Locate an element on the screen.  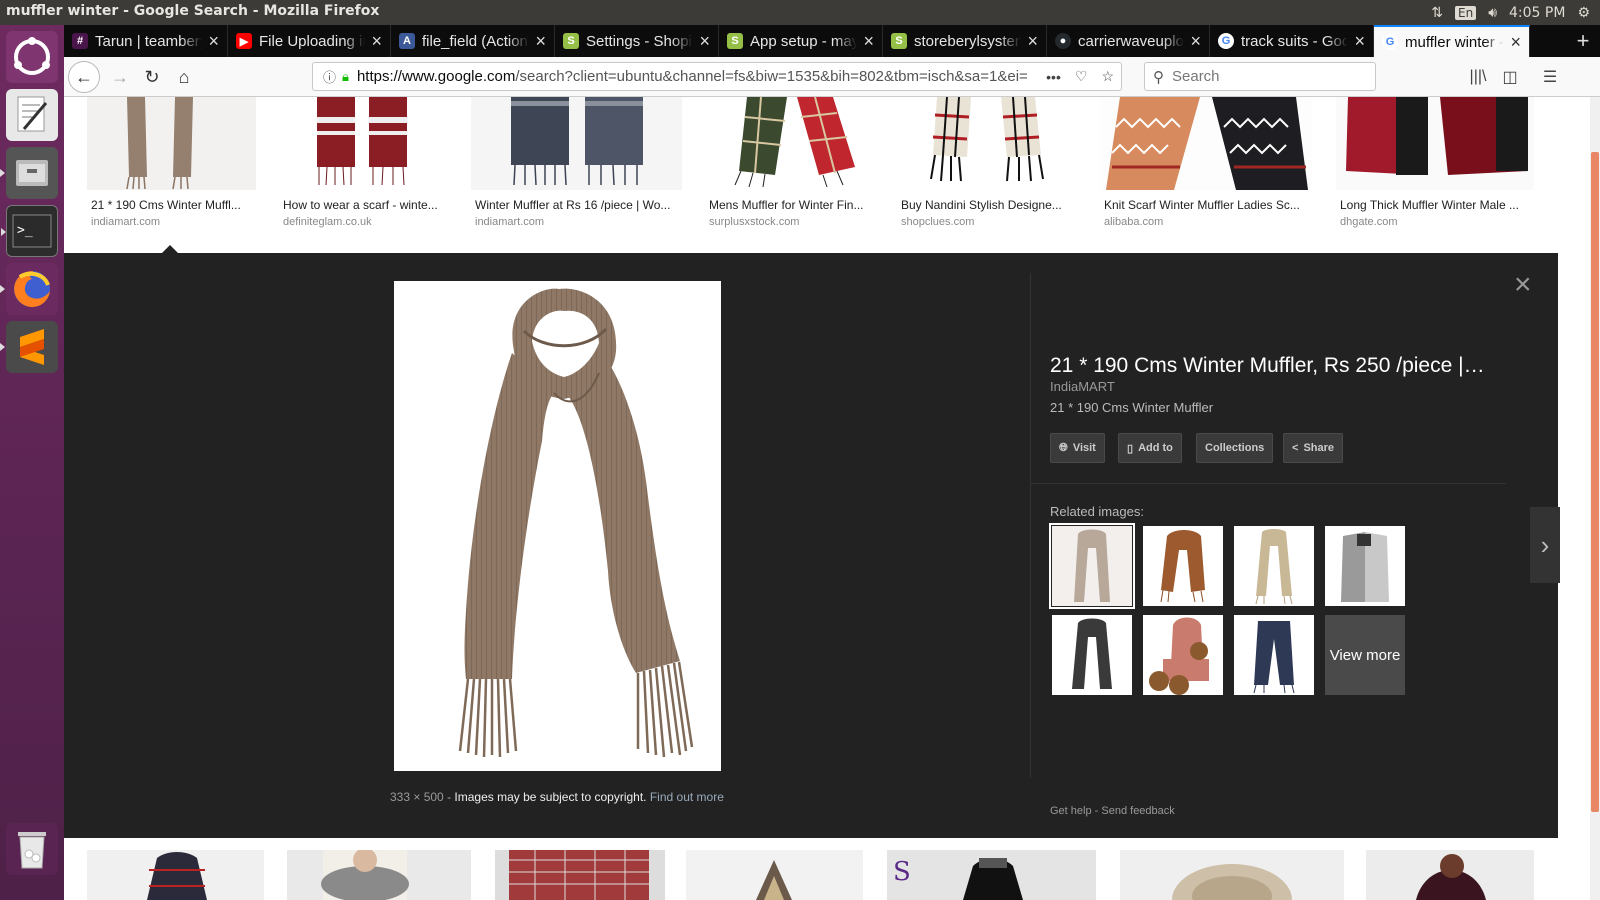
add-to-button: ▯ Add to is located at coordinates (1150, 448).